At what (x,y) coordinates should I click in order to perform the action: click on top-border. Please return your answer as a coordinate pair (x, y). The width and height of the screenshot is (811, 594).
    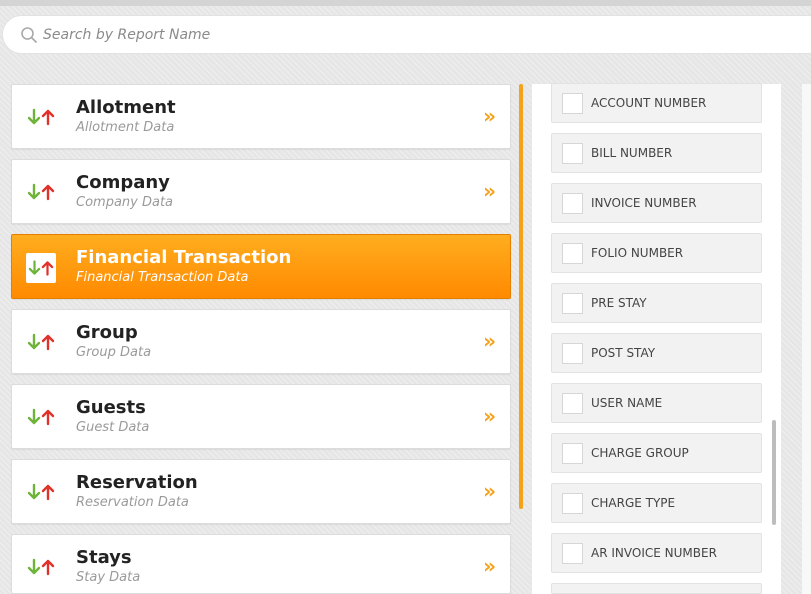
    Looking at the image, I should click on (405, 3).